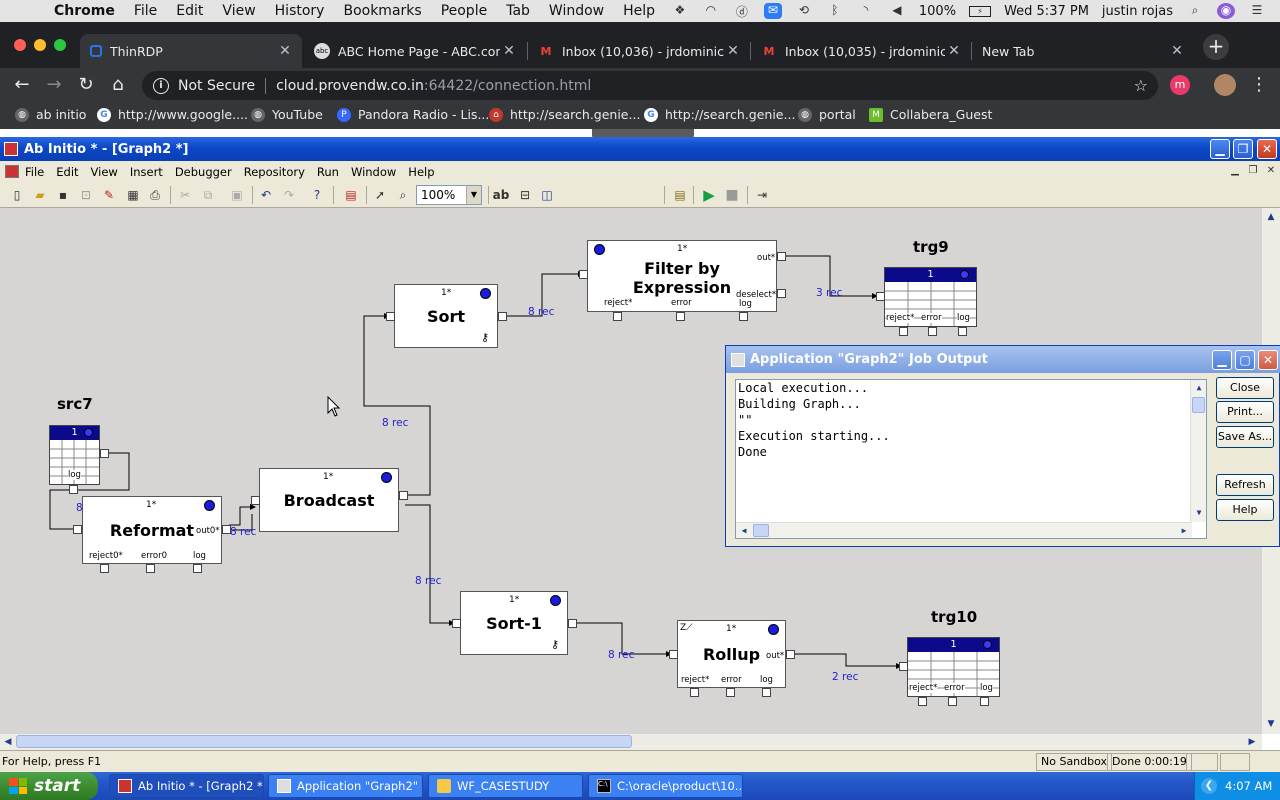 This screenshot has height=800, width=1280. Describe the element at coordinates (20, 45) in the screenshot. I see `window-close-icon` at that location.